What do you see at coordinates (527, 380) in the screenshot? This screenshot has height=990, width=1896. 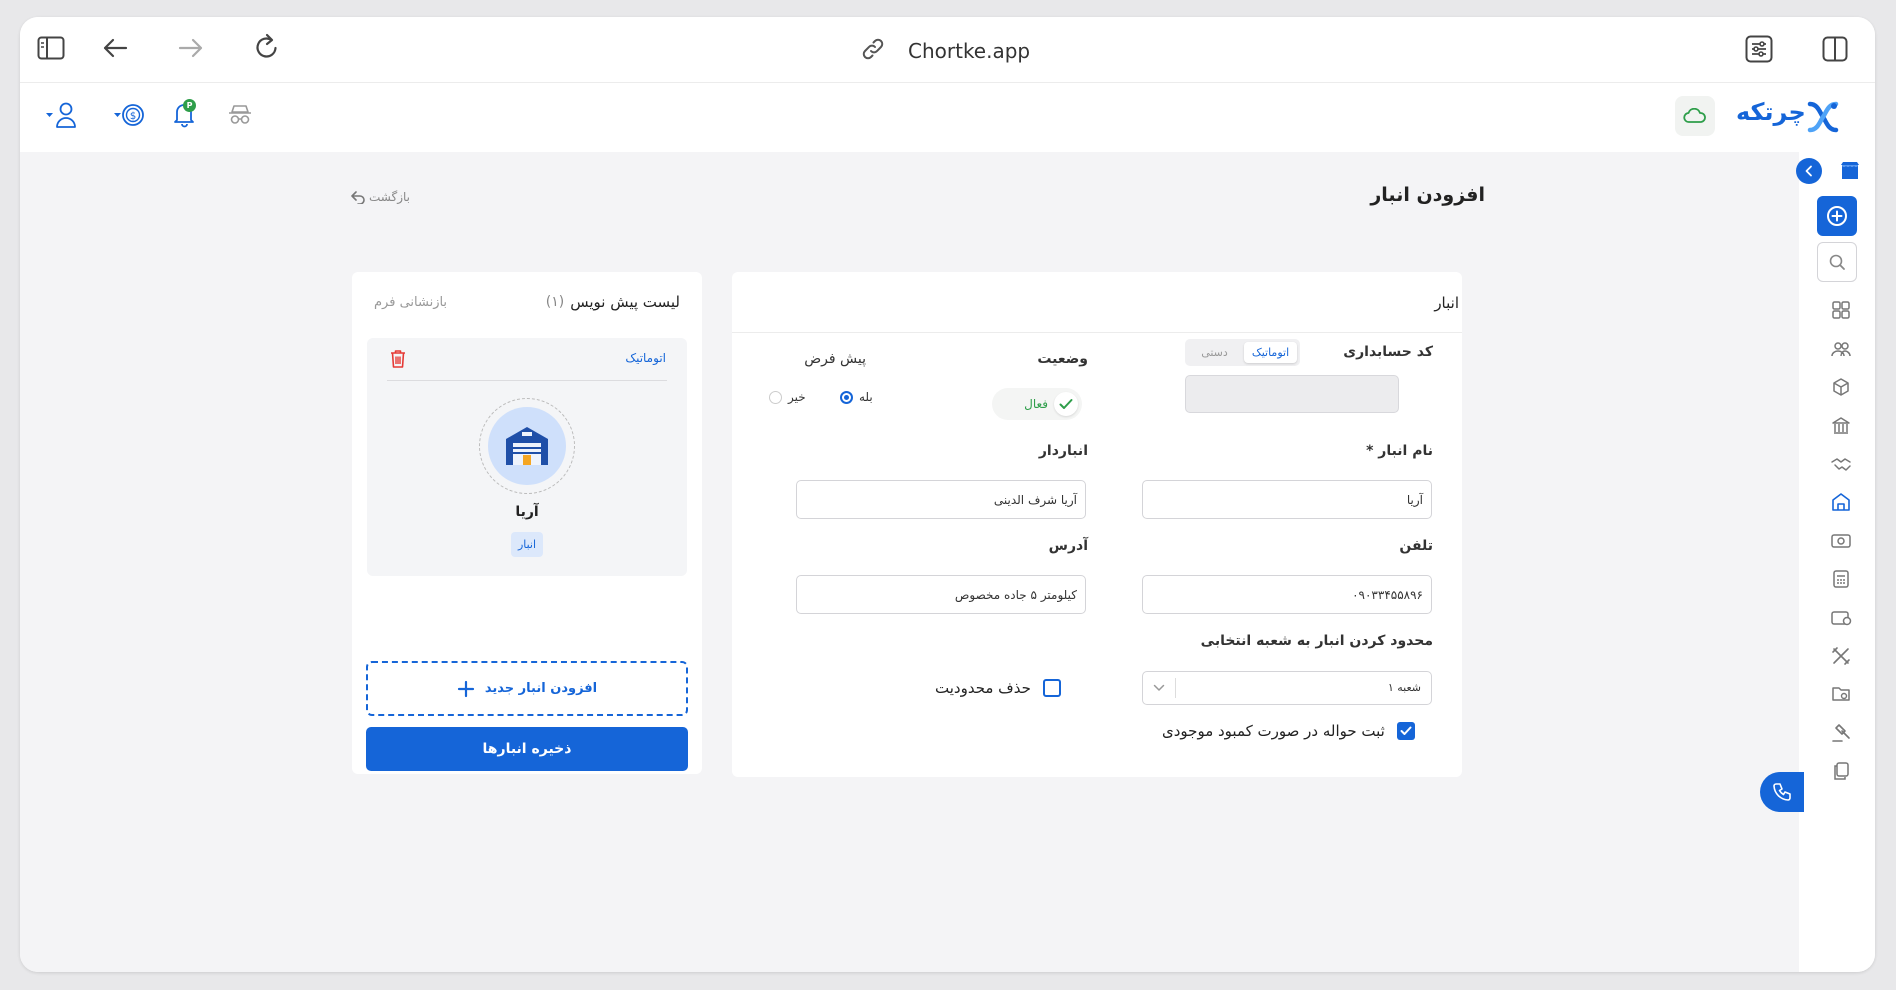 I see `item-divider` at bounding box center [527, 380].